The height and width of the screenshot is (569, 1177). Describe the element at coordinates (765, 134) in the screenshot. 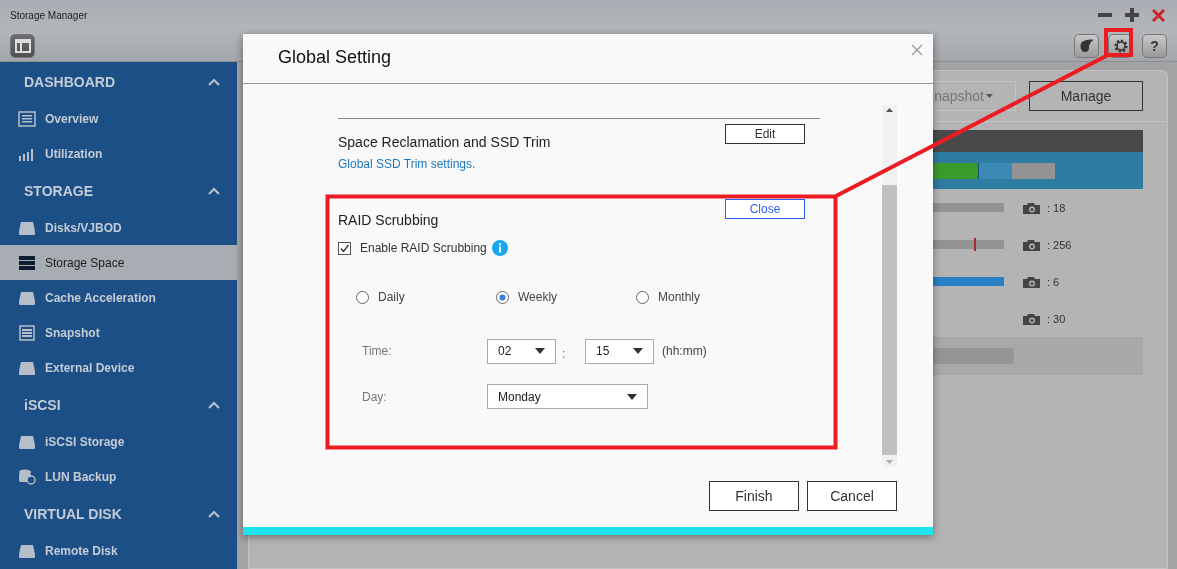

I see `edit-button: Edit` at that location.